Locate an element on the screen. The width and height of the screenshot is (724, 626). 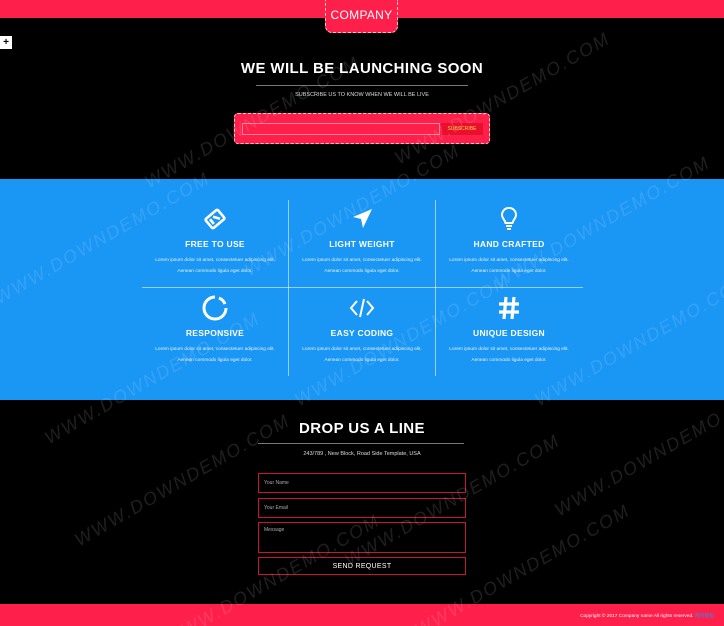
hero-title: WE WILL BE LAUNCHING SOON is located at coordinates (362, 68).